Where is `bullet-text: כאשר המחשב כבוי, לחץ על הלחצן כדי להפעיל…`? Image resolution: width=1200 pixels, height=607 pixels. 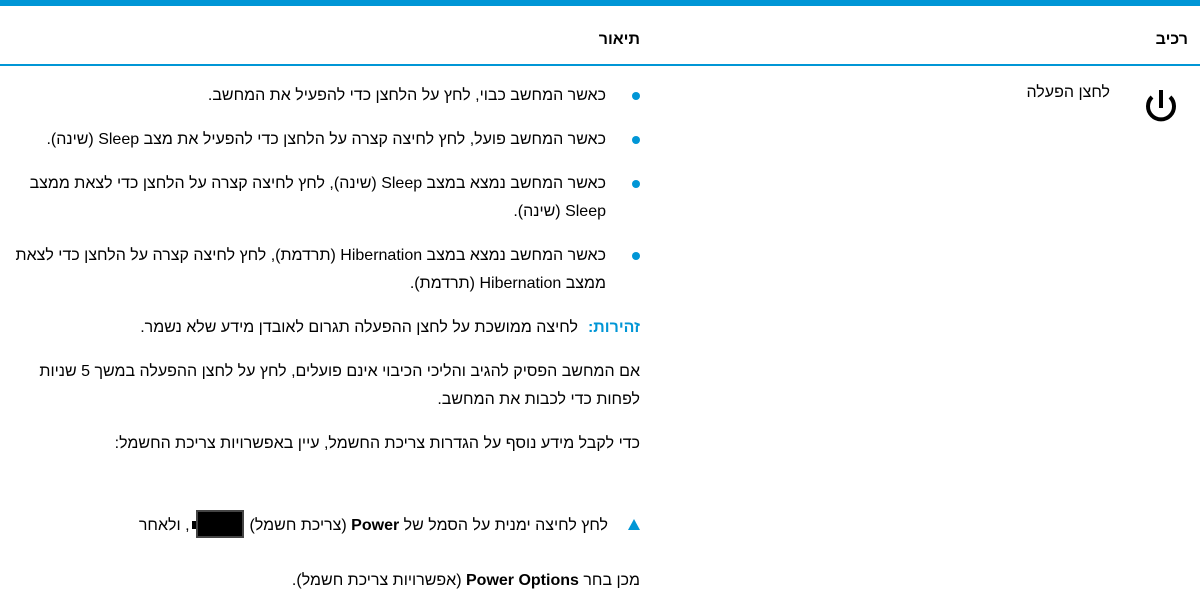
bullet-text: כאשר המחשב כבוי, לחץ על הלחצן כדי להפעיל… is located at coordinates (406, 95).